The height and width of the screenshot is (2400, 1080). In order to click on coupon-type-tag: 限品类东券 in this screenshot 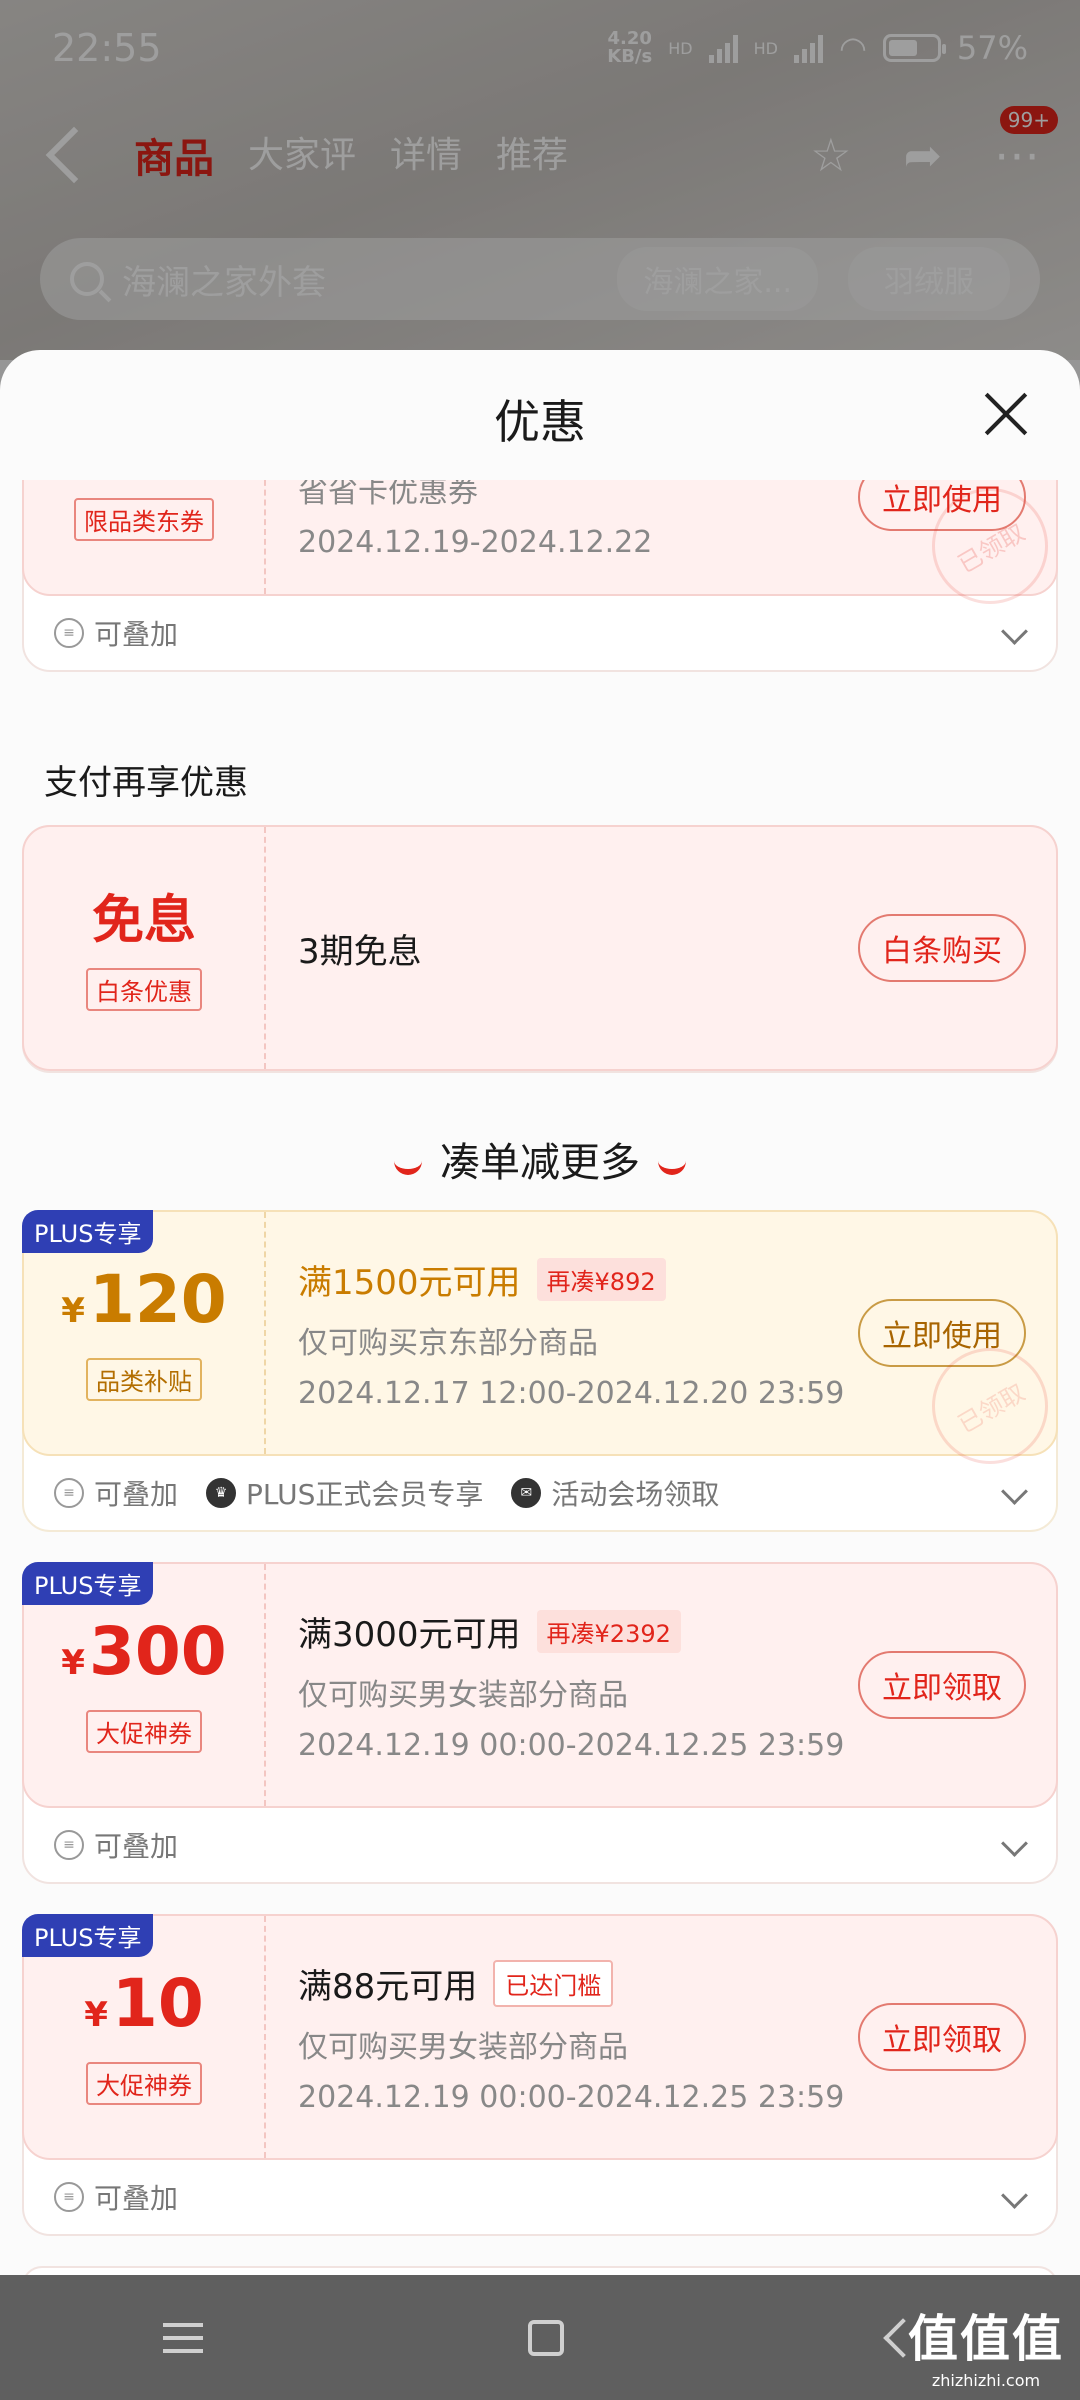, I will do `click(144, 519)`.